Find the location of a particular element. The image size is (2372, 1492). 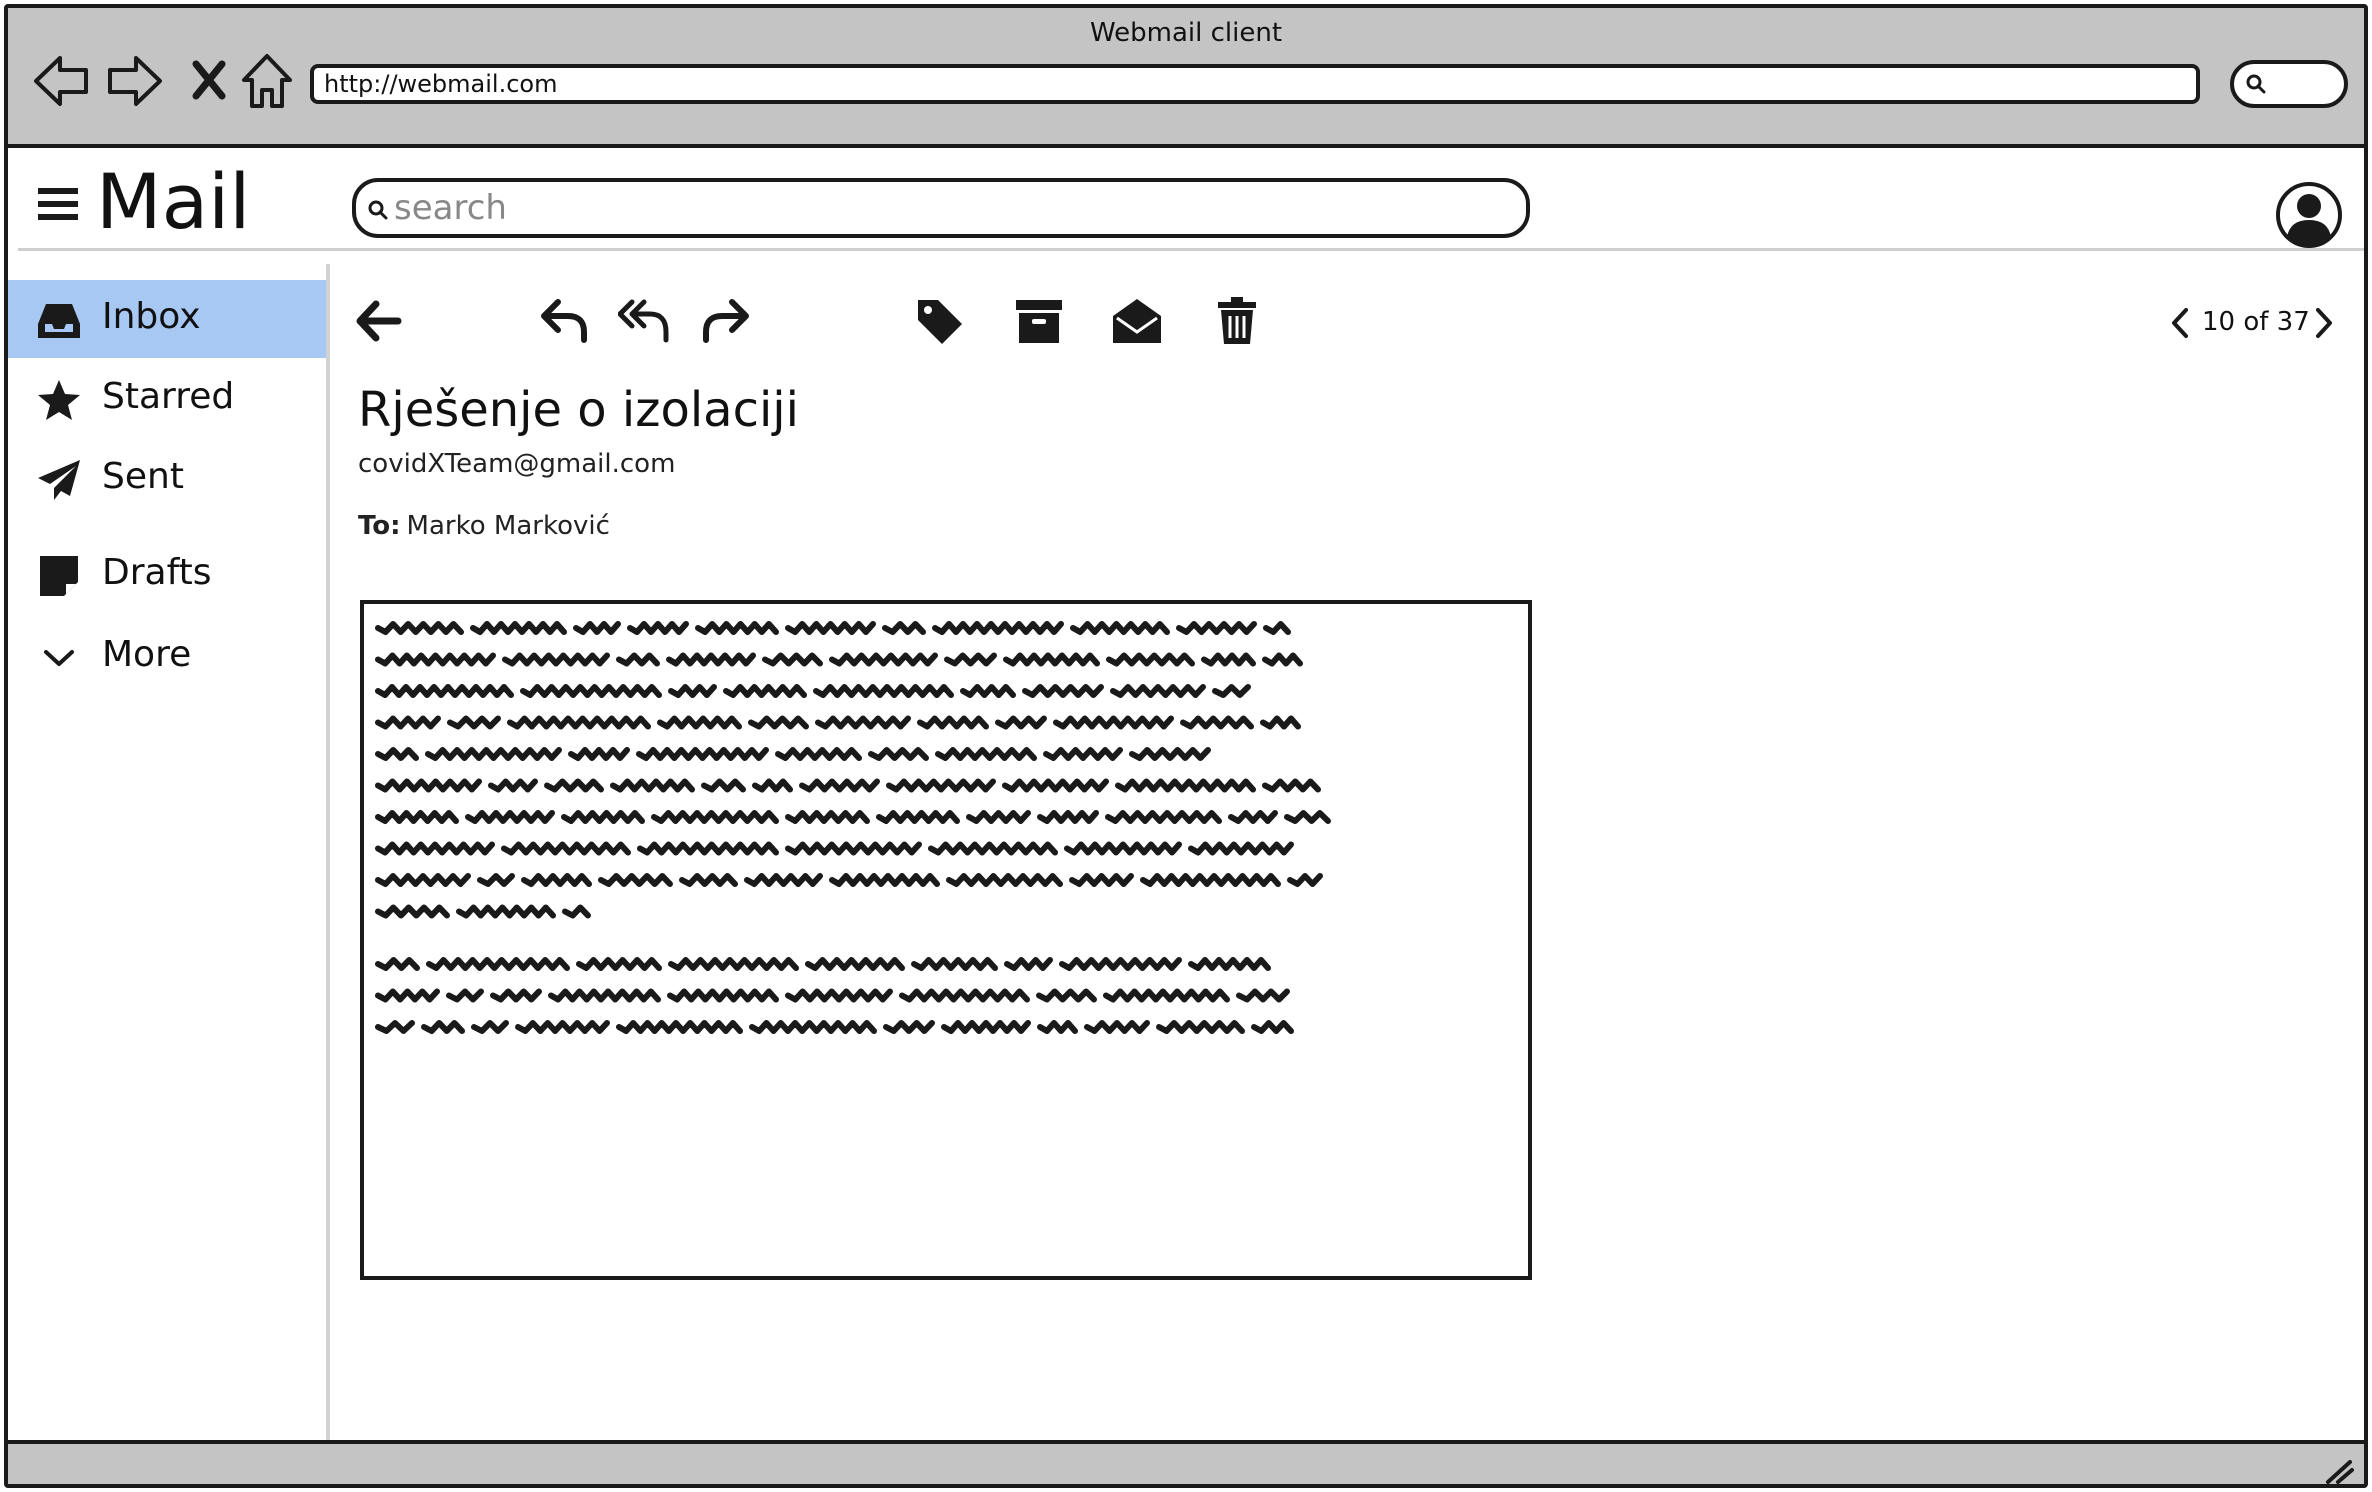

reply-icon is located at coordinates (565, 321).